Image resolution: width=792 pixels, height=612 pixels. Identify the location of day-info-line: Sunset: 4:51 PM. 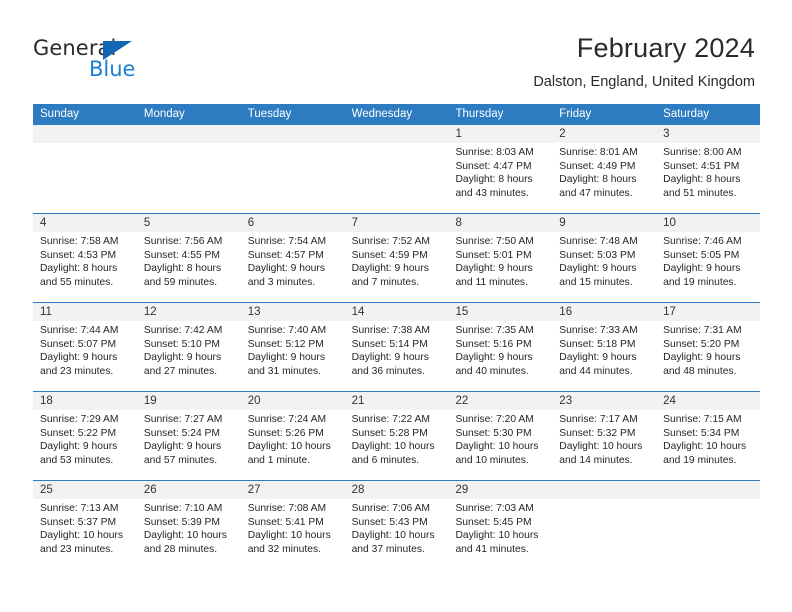
(701, 166).